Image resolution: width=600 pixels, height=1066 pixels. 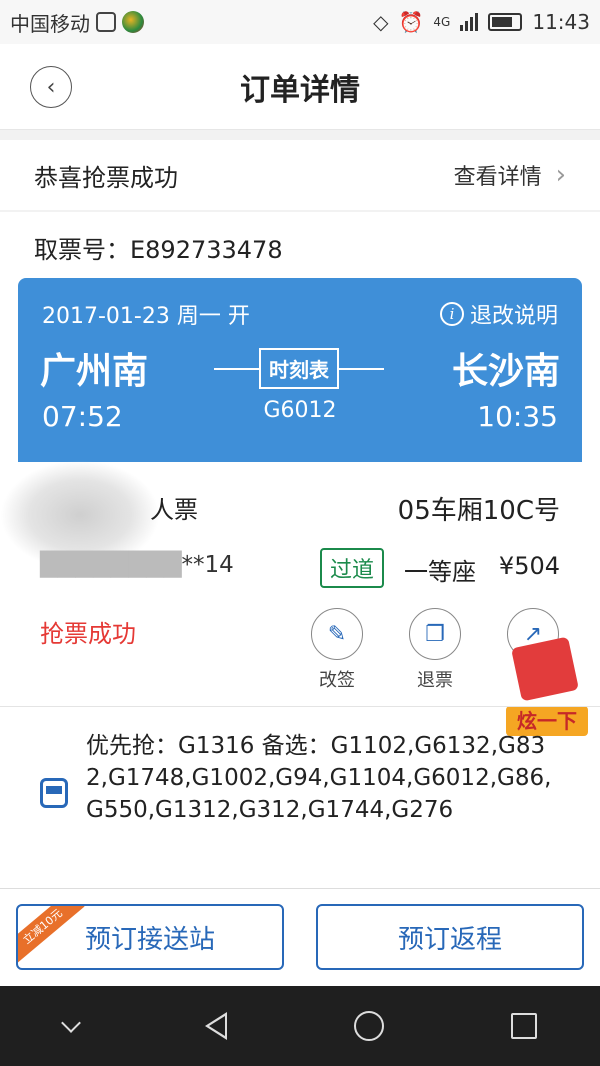 I want to click on system-nav-bar, so click(x=300, y=1026).